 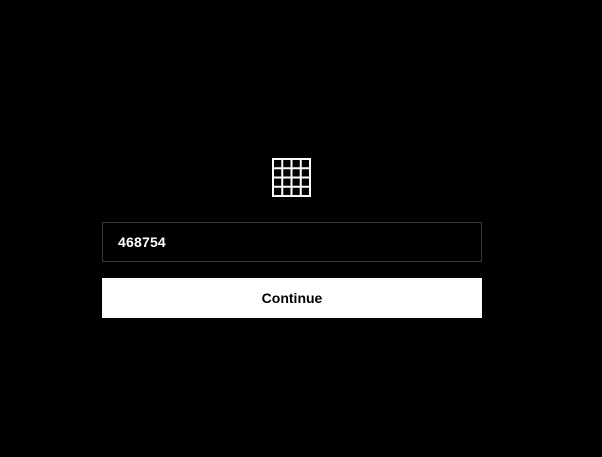 I want to click on code-input, so click(x=292, y=242).